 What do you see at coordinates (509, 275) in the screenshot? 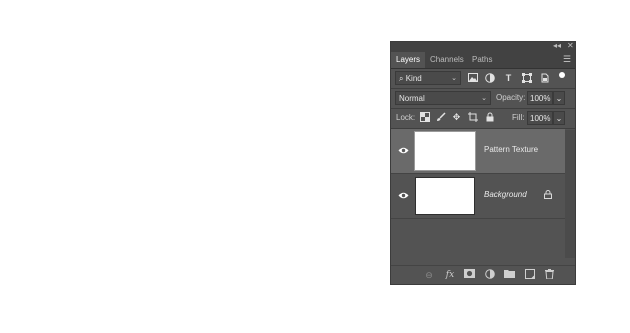
I see `new-group-folder-icon` at bounding box center [509, 275].